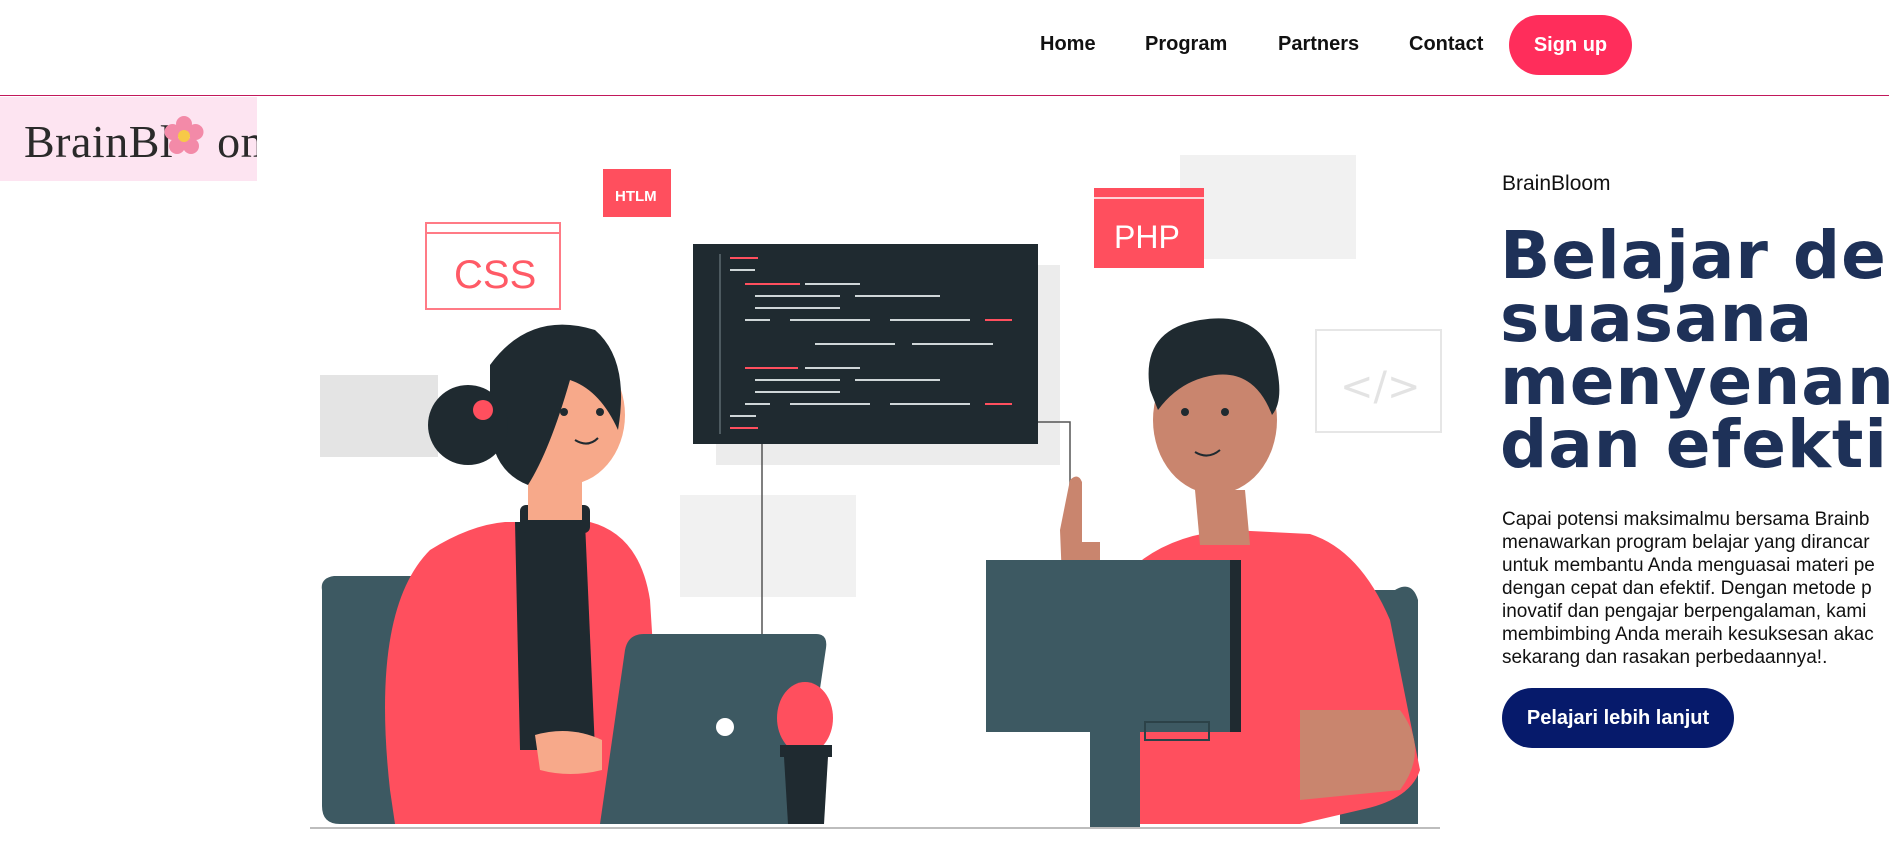 This screenshot has height=848, width=1889. What do you see at coordinates (1618, 718) in the screenshot?
I see `learn-more-button: Pelajari lebih lanjut` at bounding box center [1618, 718].